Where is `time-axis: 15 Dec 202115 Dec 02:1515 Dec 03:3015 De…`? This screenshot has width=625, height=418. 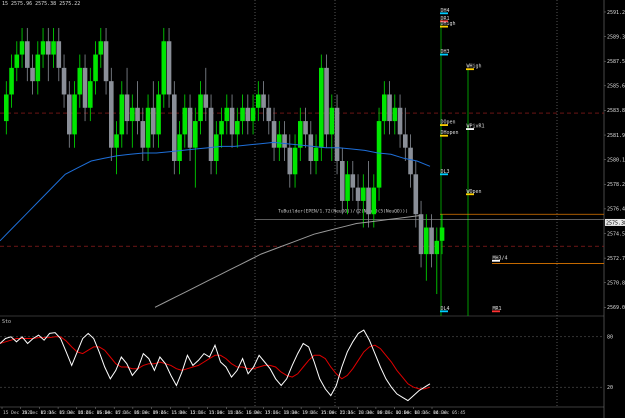
time-axis: 15 Dec 202115 Dec 02:1515 Dec 03:3015 De… is located at coordinates (233, 411).